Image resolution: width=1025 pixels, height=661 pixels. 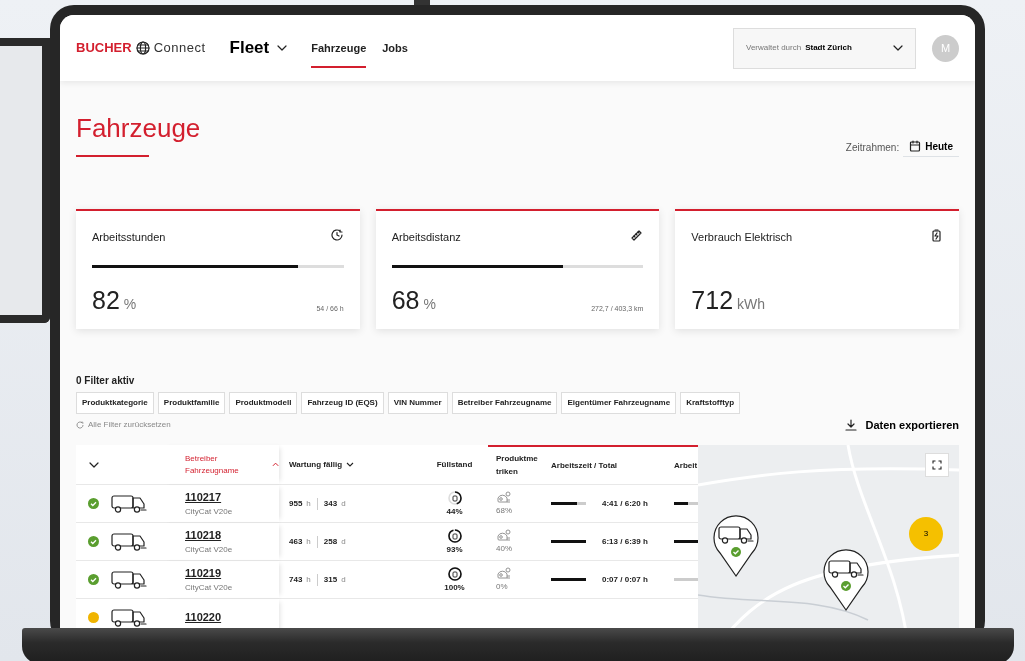 I want to click on nav-tab: Jobs, so click(x=395, y=54).